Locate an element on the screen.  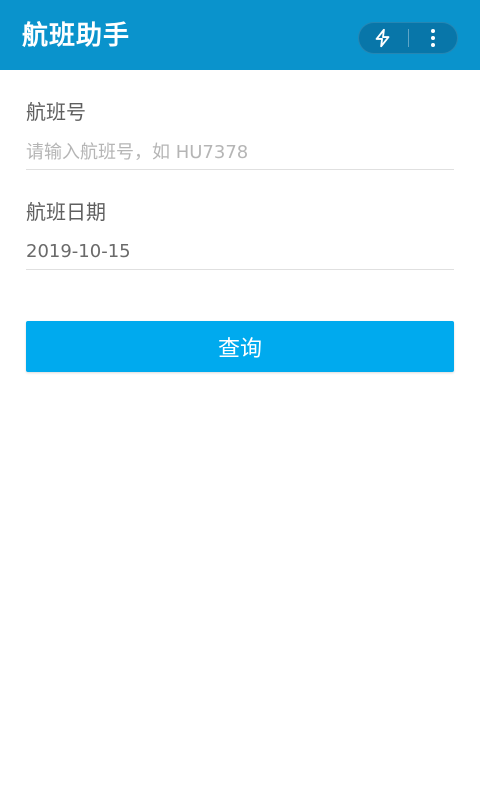
app-title: 航班助手 is located at coordinates (76, 36).